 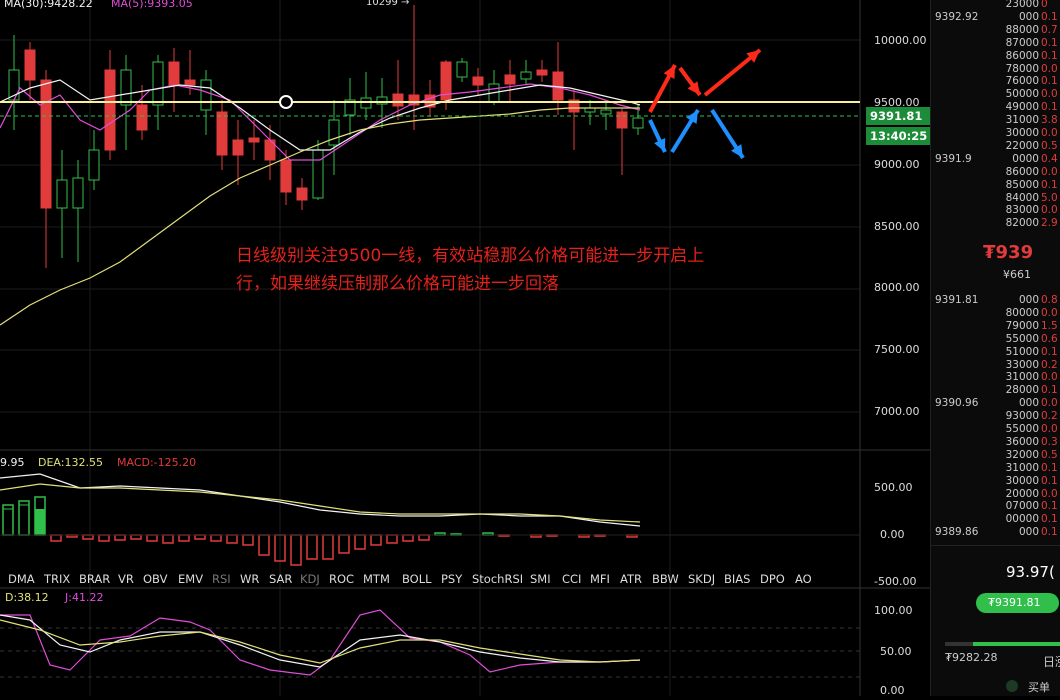 What do you see at coordinates (417, 579) in the screenshot?
I see `tab-boll: BOLL` at bounding box center [417, 579].